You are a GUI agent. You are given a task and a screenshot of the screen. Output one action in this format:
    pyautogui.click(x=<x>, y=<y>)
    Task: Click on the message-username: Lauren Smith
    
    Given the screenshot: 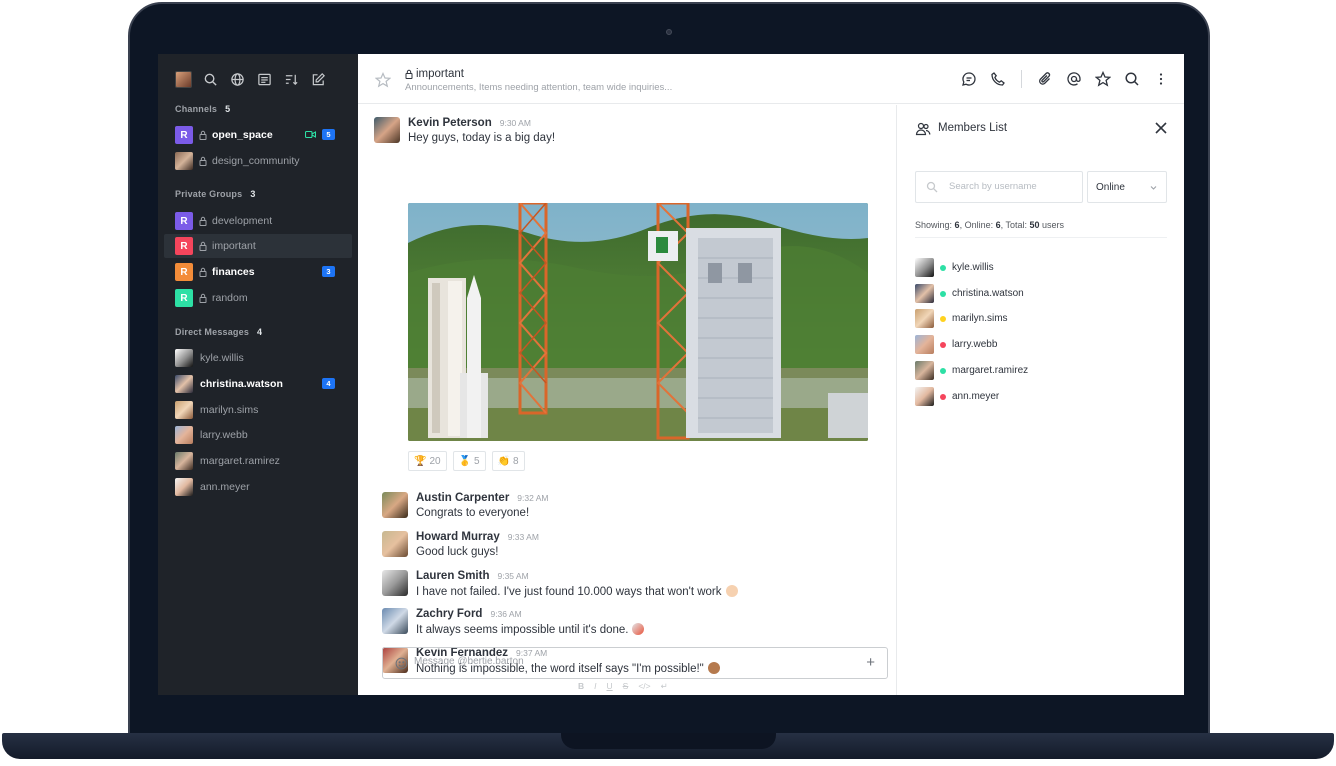 What is the action you would take?
    pyautogui.click(x=452, y=576)
    